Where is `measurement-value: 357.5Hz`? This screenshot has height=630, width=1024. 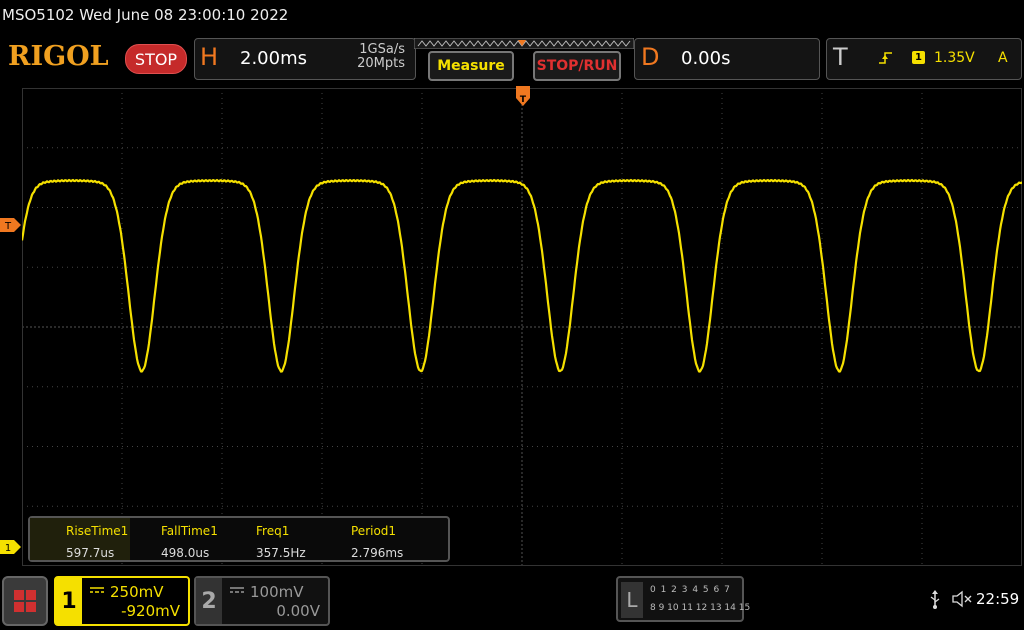 measurement-value: 357.5Hz is located at coordinates (281, 553).